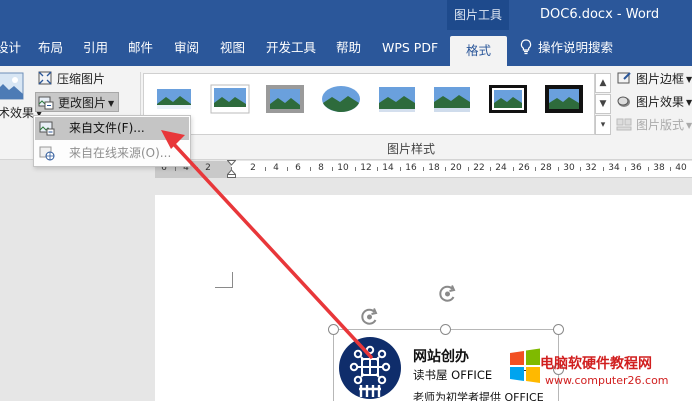 Image resolution: width=692 pixels, height=401 pixels. I want to click on tab-help: 帮助, so click(348, 48).